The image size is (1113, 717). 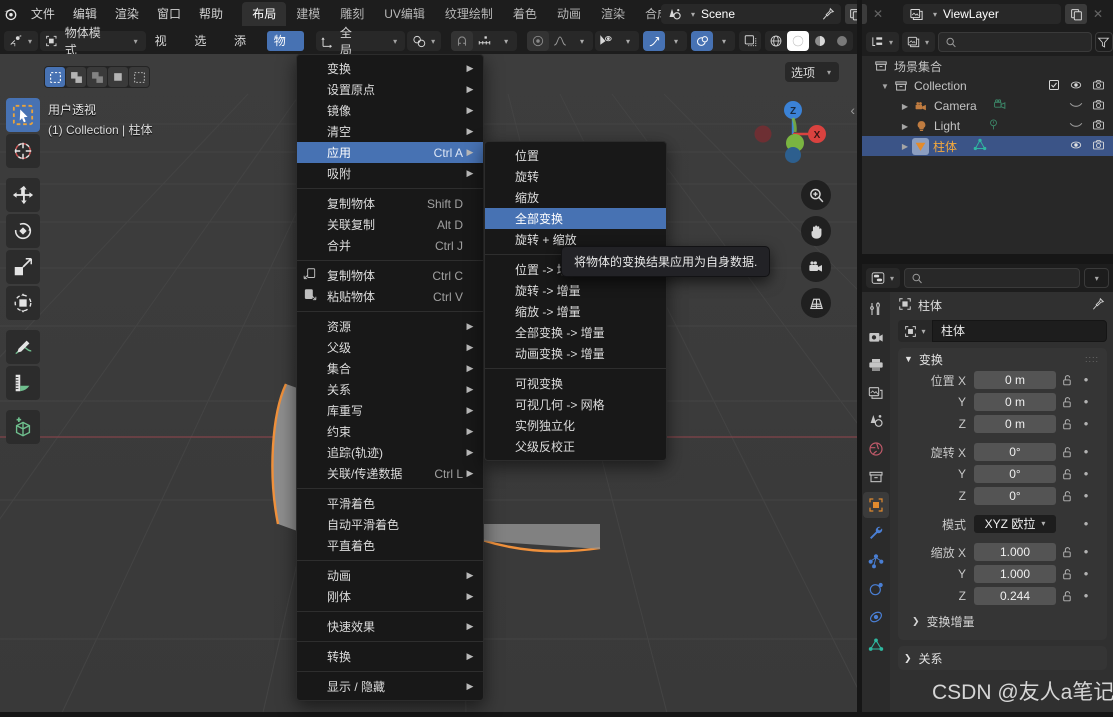 I want to click on menu-row-set-origin: 设置原点 ▶, so click(x=390, y=89).